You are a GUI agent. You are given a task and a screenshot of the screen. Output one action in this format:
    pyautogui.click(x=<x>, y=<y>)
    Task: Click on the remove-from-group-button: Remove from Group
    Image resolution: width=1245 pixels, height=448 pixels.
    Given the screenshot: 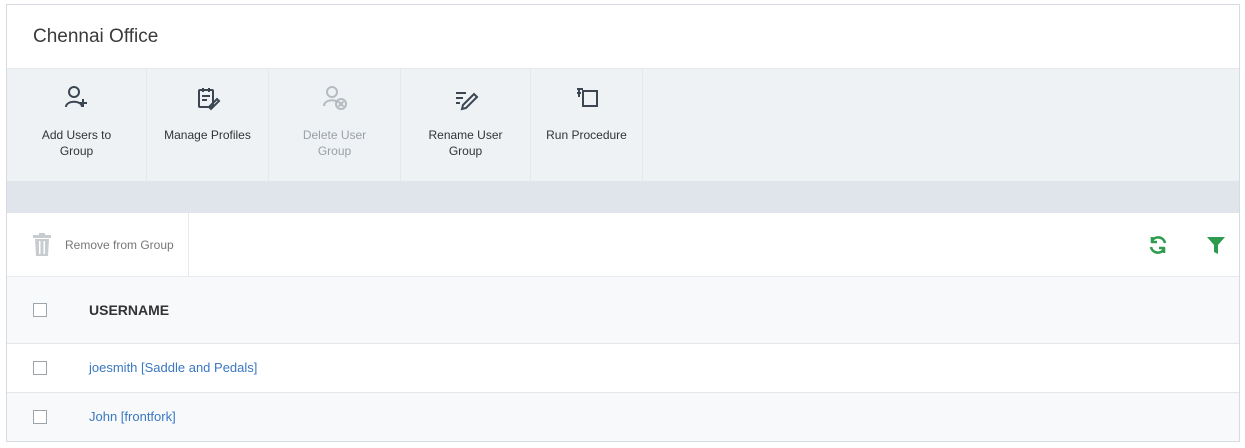 What is the action you would take?
    pyautogui.click(x=98, y=244)
    